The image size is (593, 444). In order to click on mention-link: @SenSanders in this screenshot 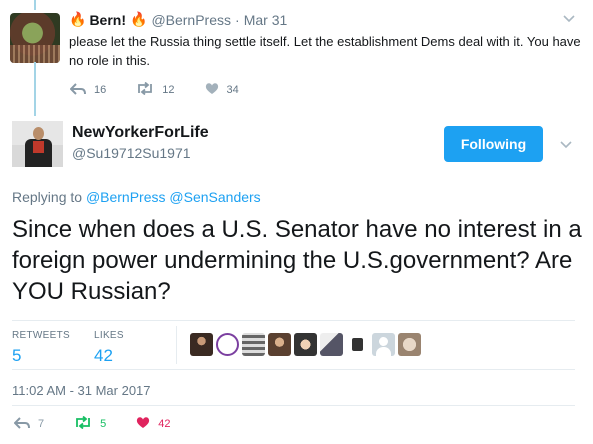, I will do `click(214, 197)`.